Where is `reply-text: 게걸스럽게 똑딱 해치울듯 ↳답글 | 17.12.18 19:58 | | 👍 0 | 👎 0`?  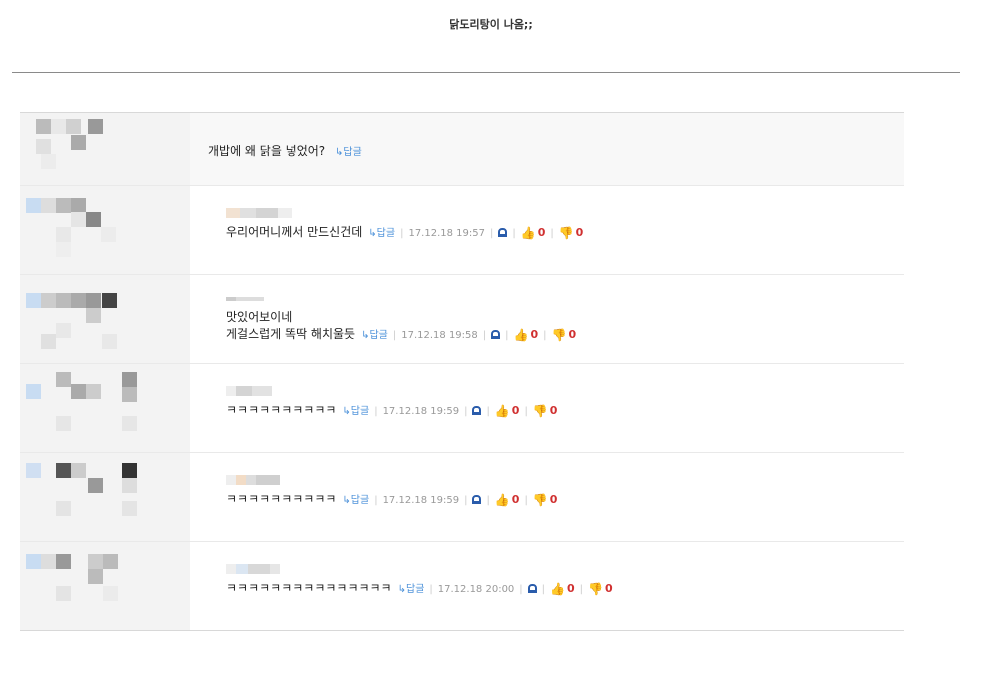
reply-text: 게걸스럽게 똑딱 해치울듯 ↳답글 | 17.12.18 19:58 | | 👍 0 | 👎 0 is located at coordinates (401, 335).